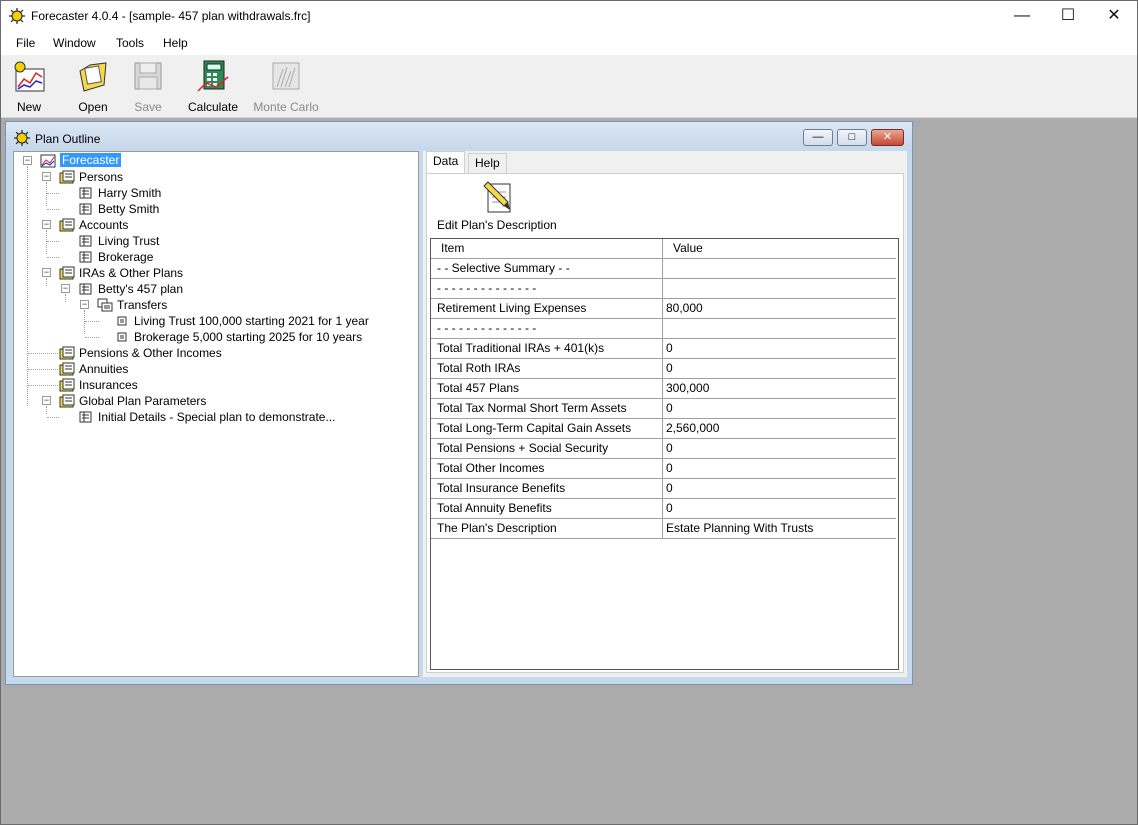 This screenshot has width=1138, height=825. Describe the element at coordinates (22, 138) in the screenshot. I see `sun-icon` at that location.